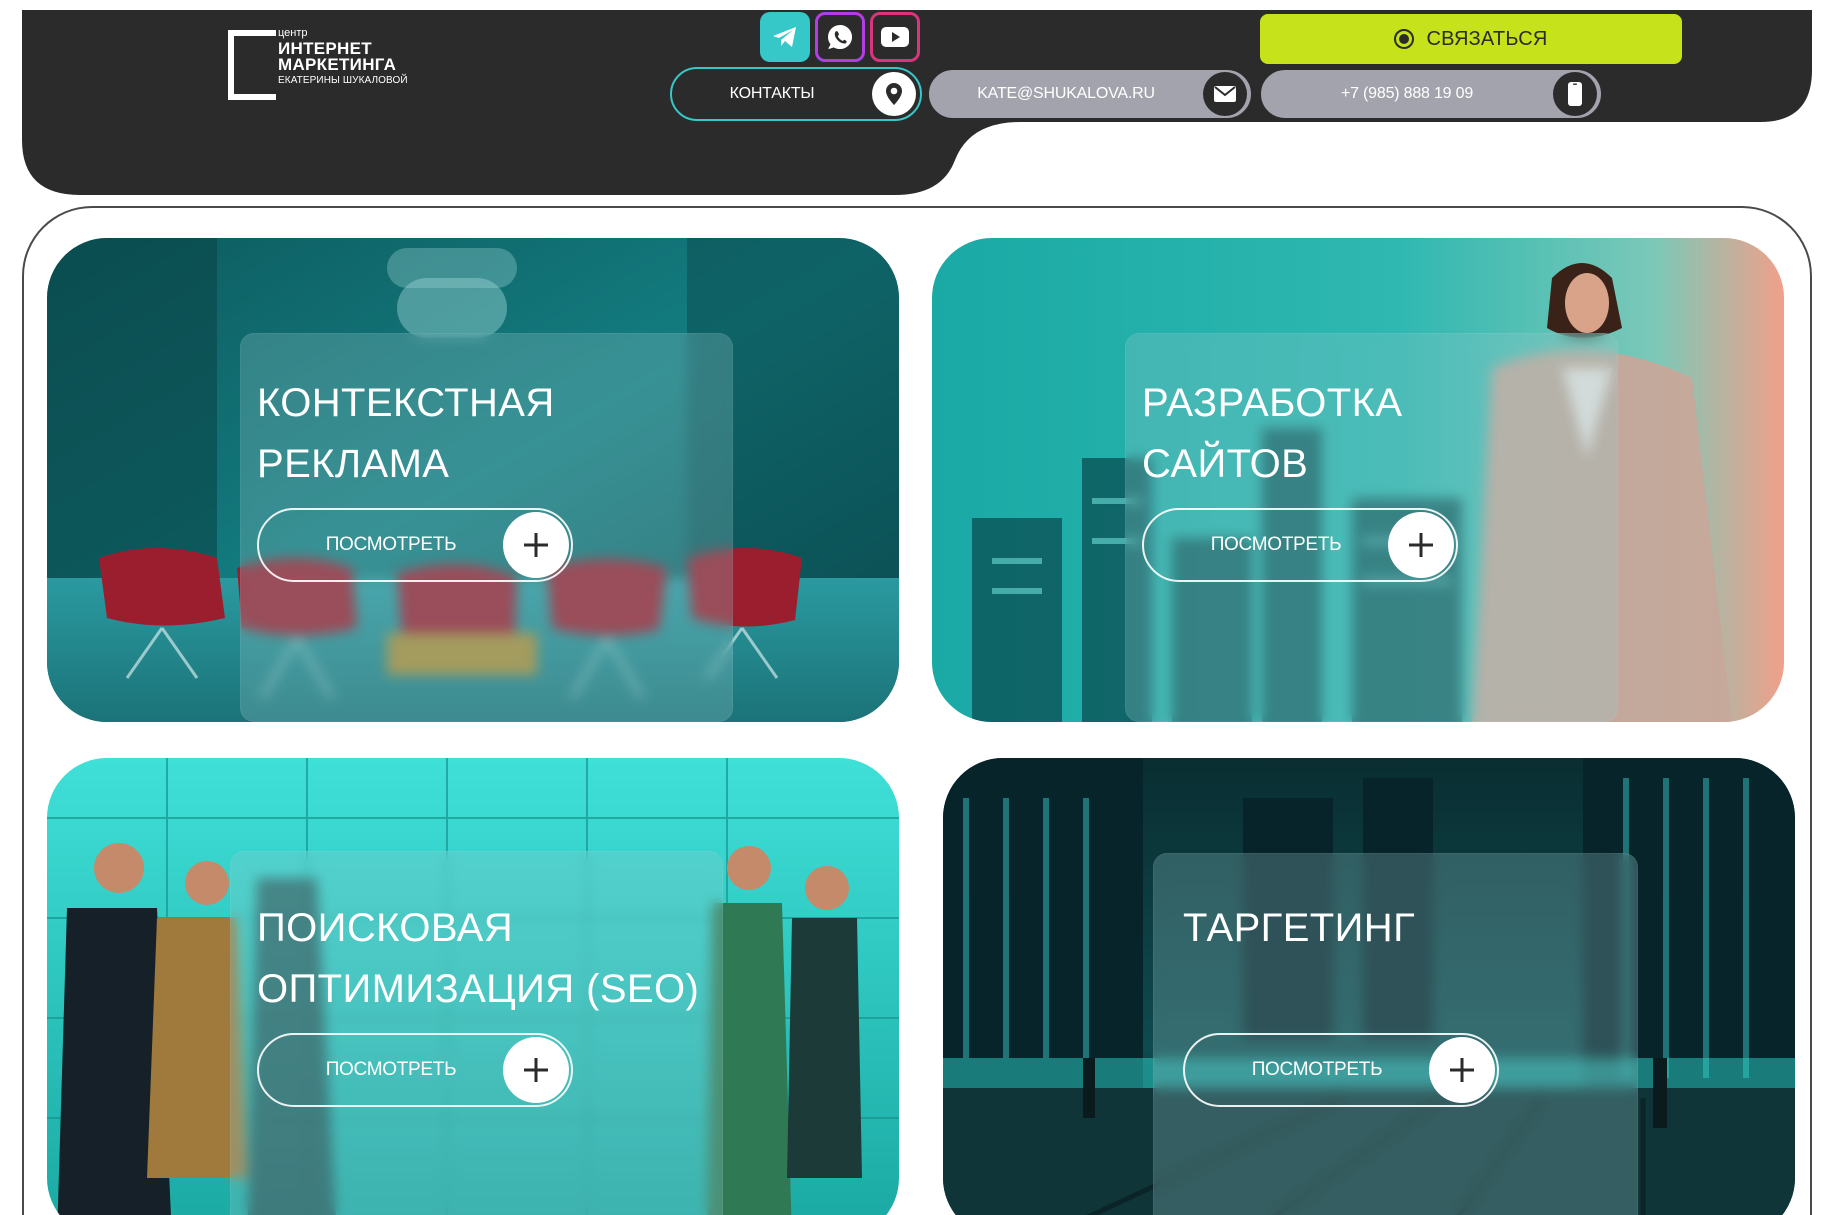  Describe the element at coordinates (1404, 39) in the screenshot. I see `radio-dot-icon` at that location.